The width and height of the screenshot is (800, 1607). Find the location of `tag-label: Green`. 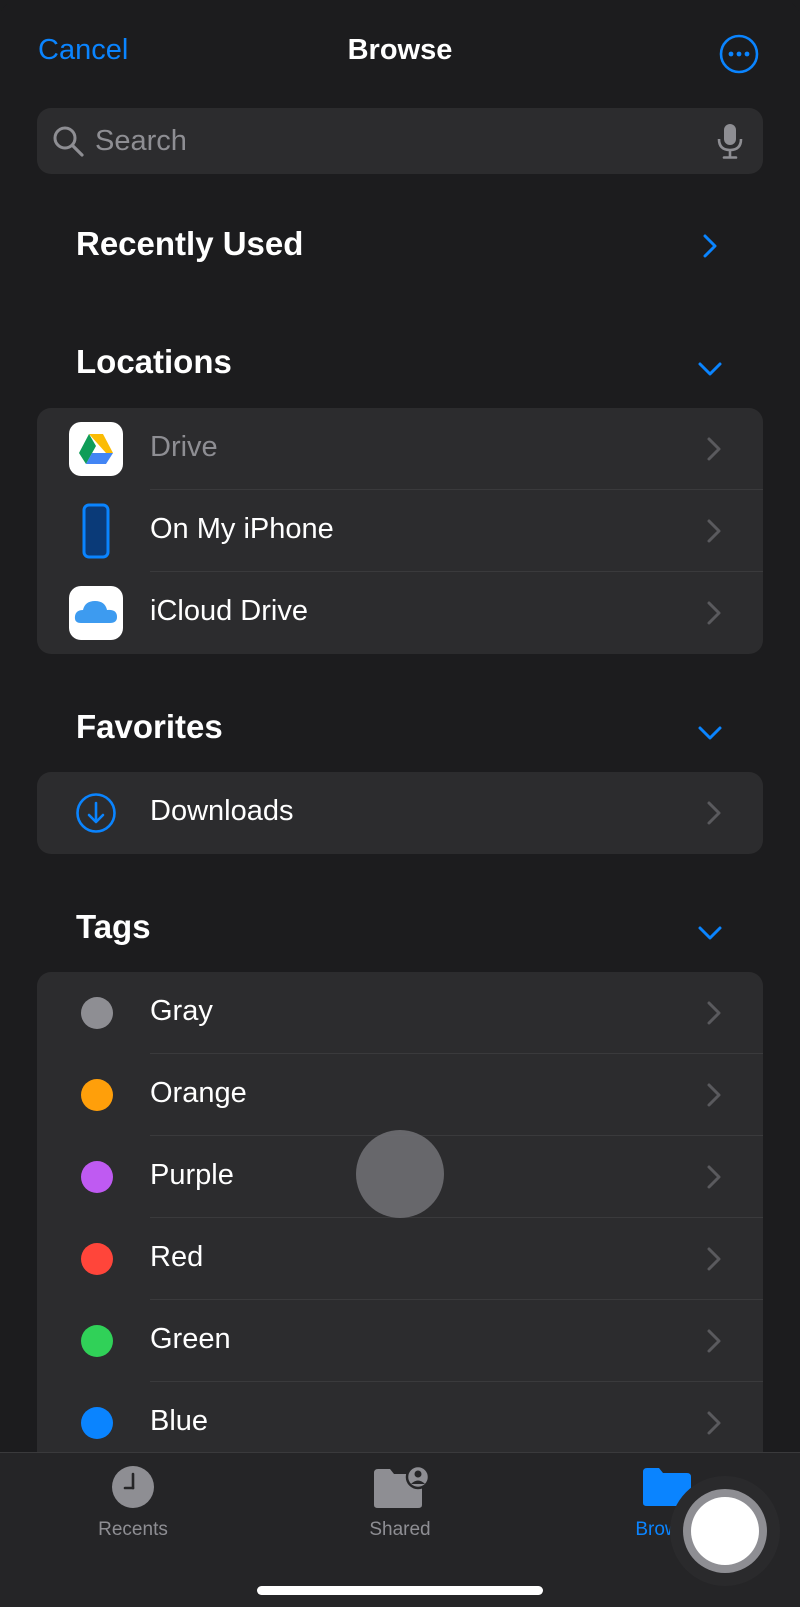

tag-label: Green is located at coordinates (190, 1339).